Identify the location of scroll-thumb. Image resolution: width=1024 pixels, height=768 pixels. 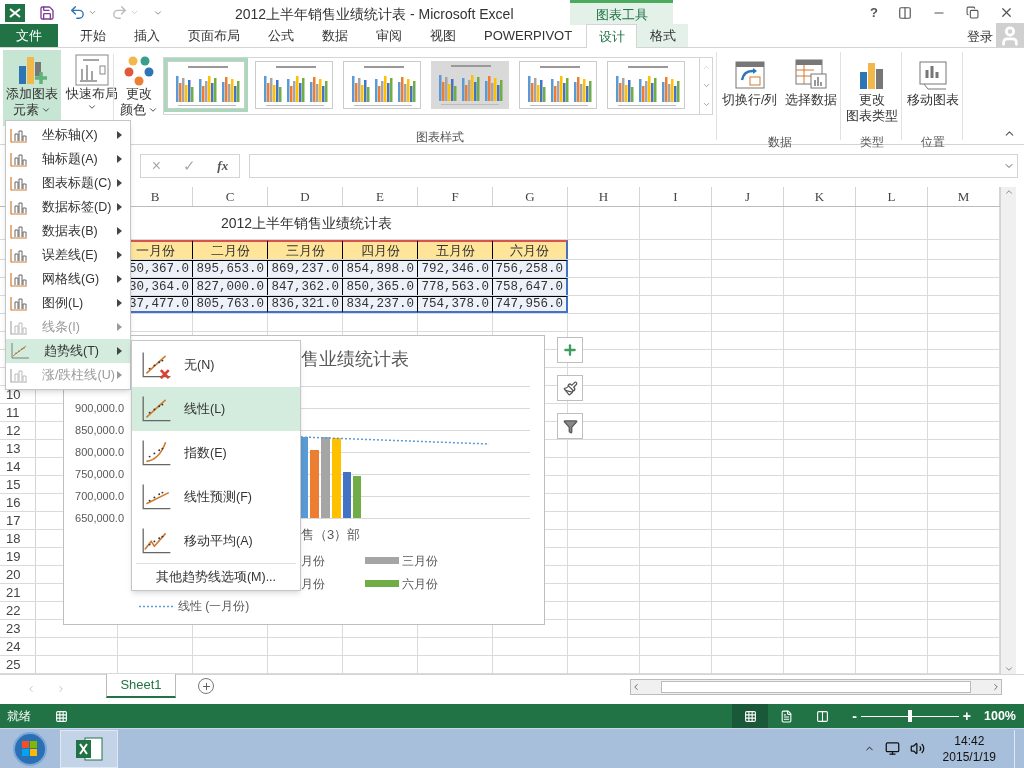
(816, 687).